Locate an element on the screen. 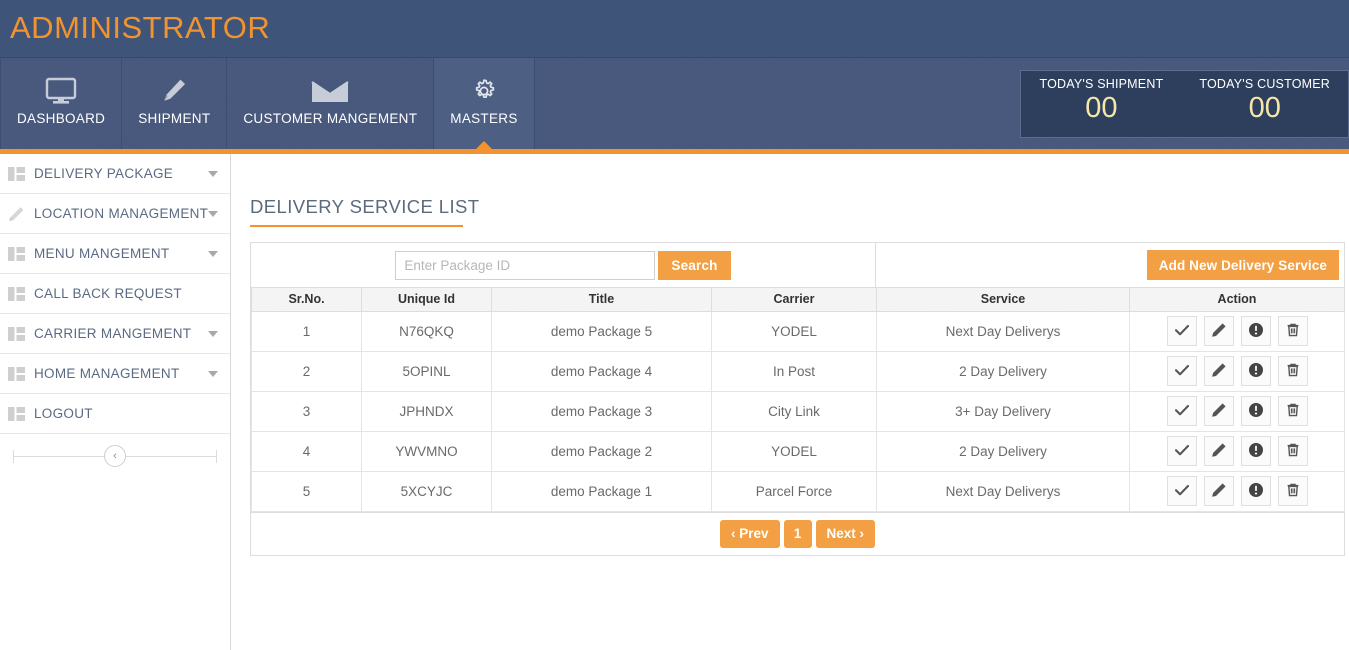 Image resolution: width=1349 pixels, height=650 pixels. table-toolbar: Search Add New Delivery Service is located at coordinates (797, 265).